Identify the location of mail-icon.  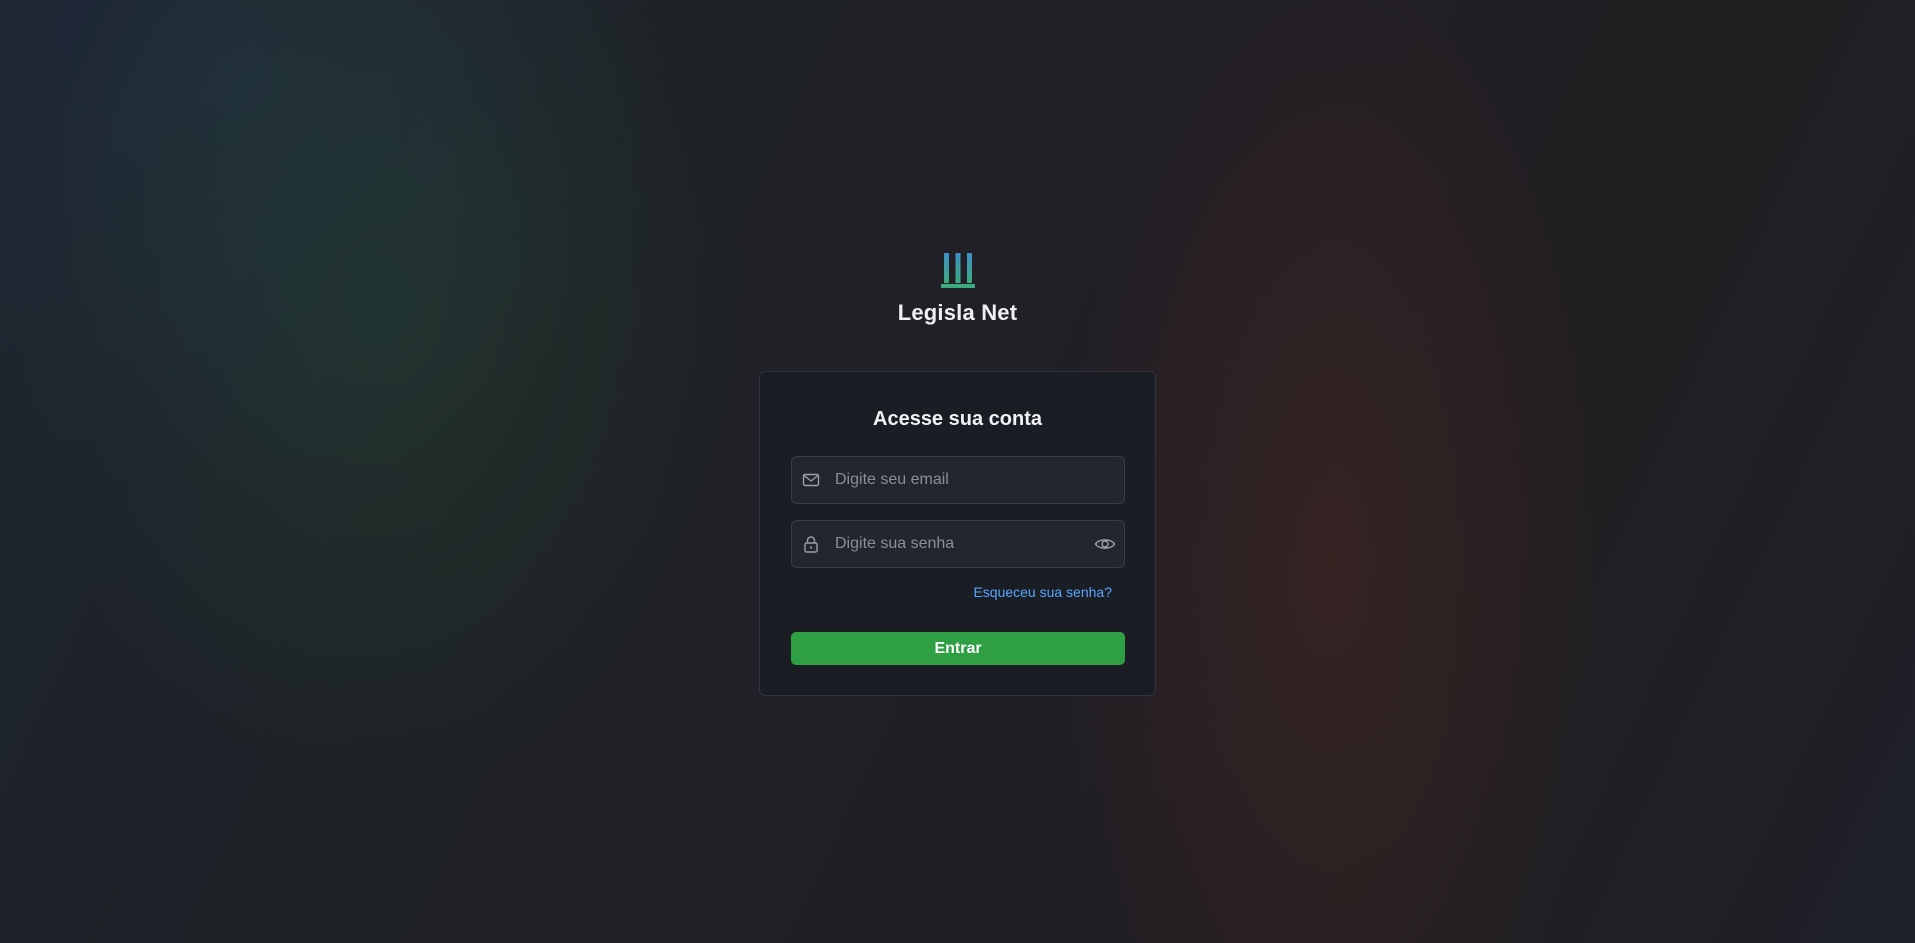
(811, 480).